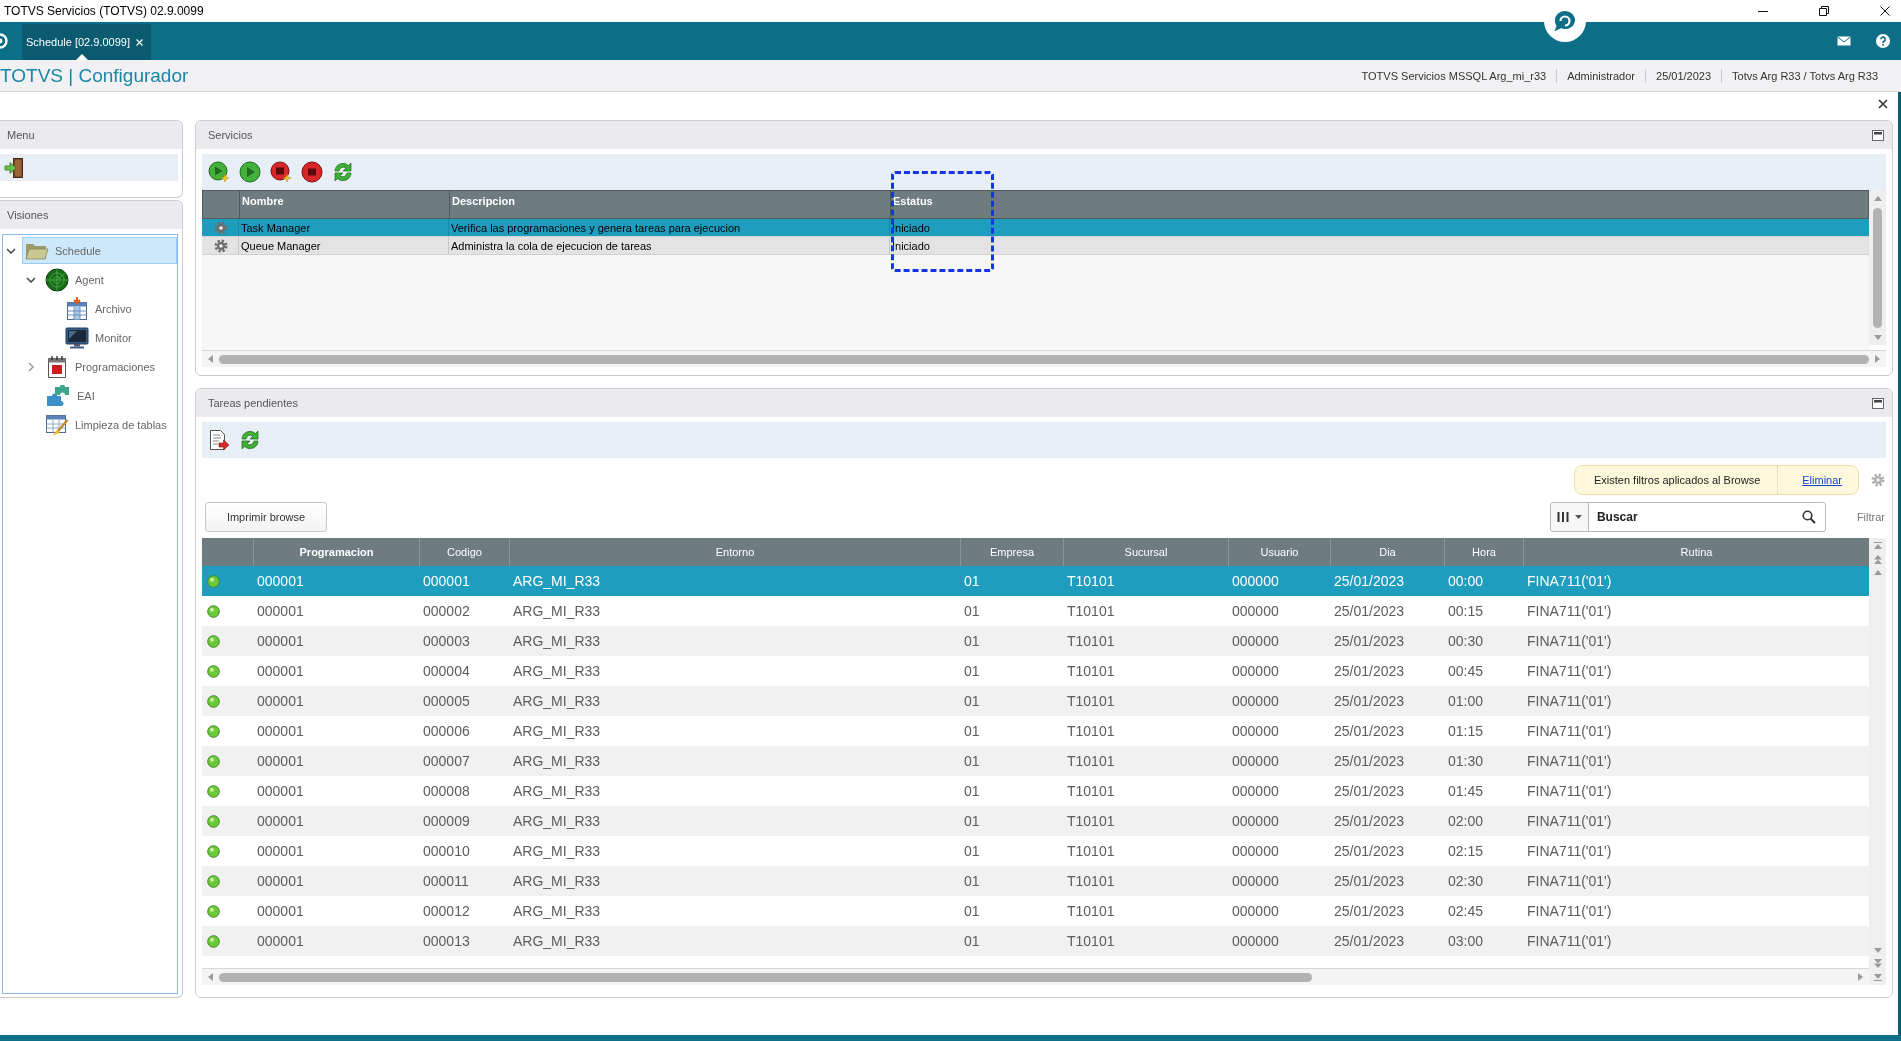  Describe the element at coordinates (446, 941) in the screenshot. I see `table-cell-text: 000013` at that location.